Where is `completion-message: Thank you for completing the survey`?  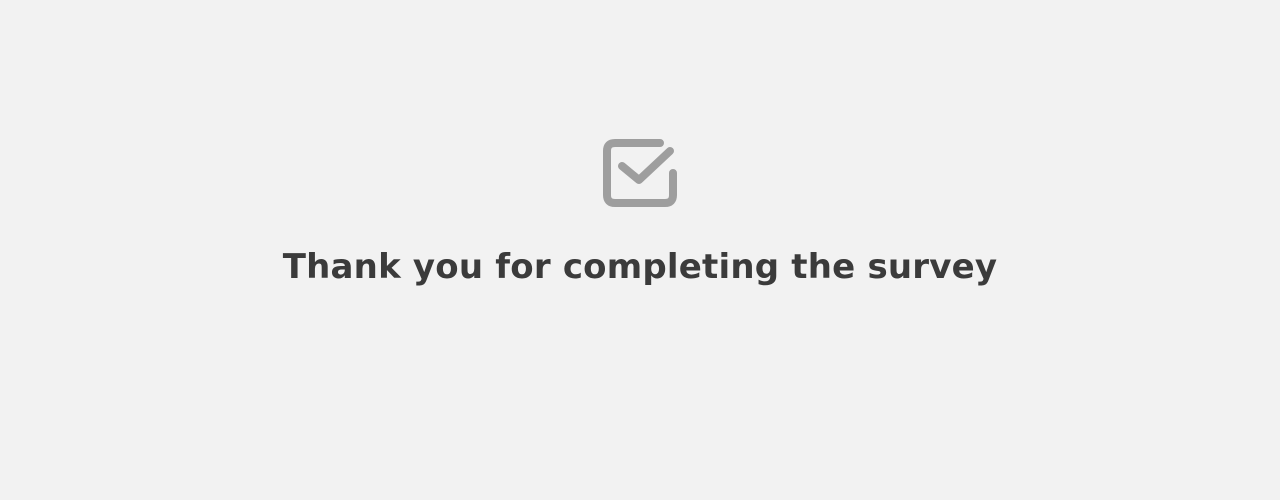 completion-message: Thank you for completing the survey is located at coordinates (640, 267).